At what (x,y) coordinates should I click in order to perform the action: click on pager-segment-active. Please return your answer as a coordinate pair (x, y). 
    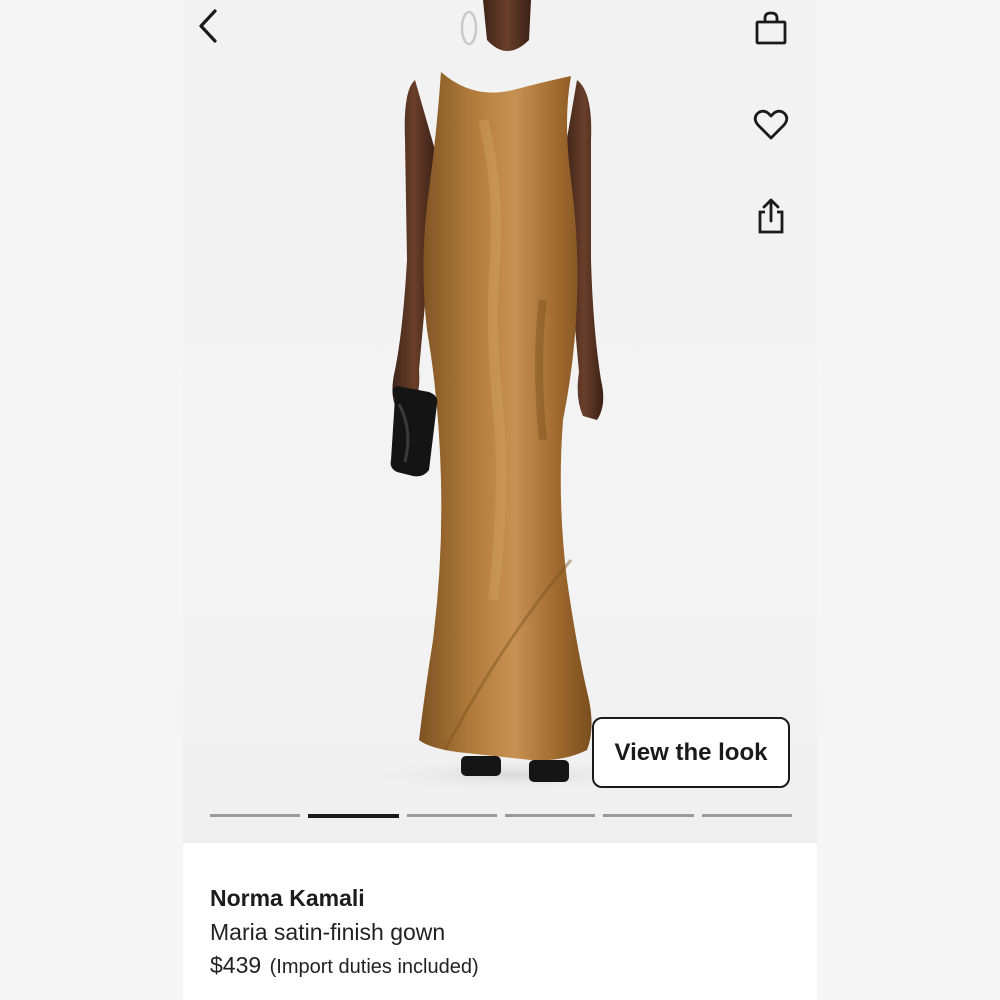
    Looking at the image, I should click on (353, 816).